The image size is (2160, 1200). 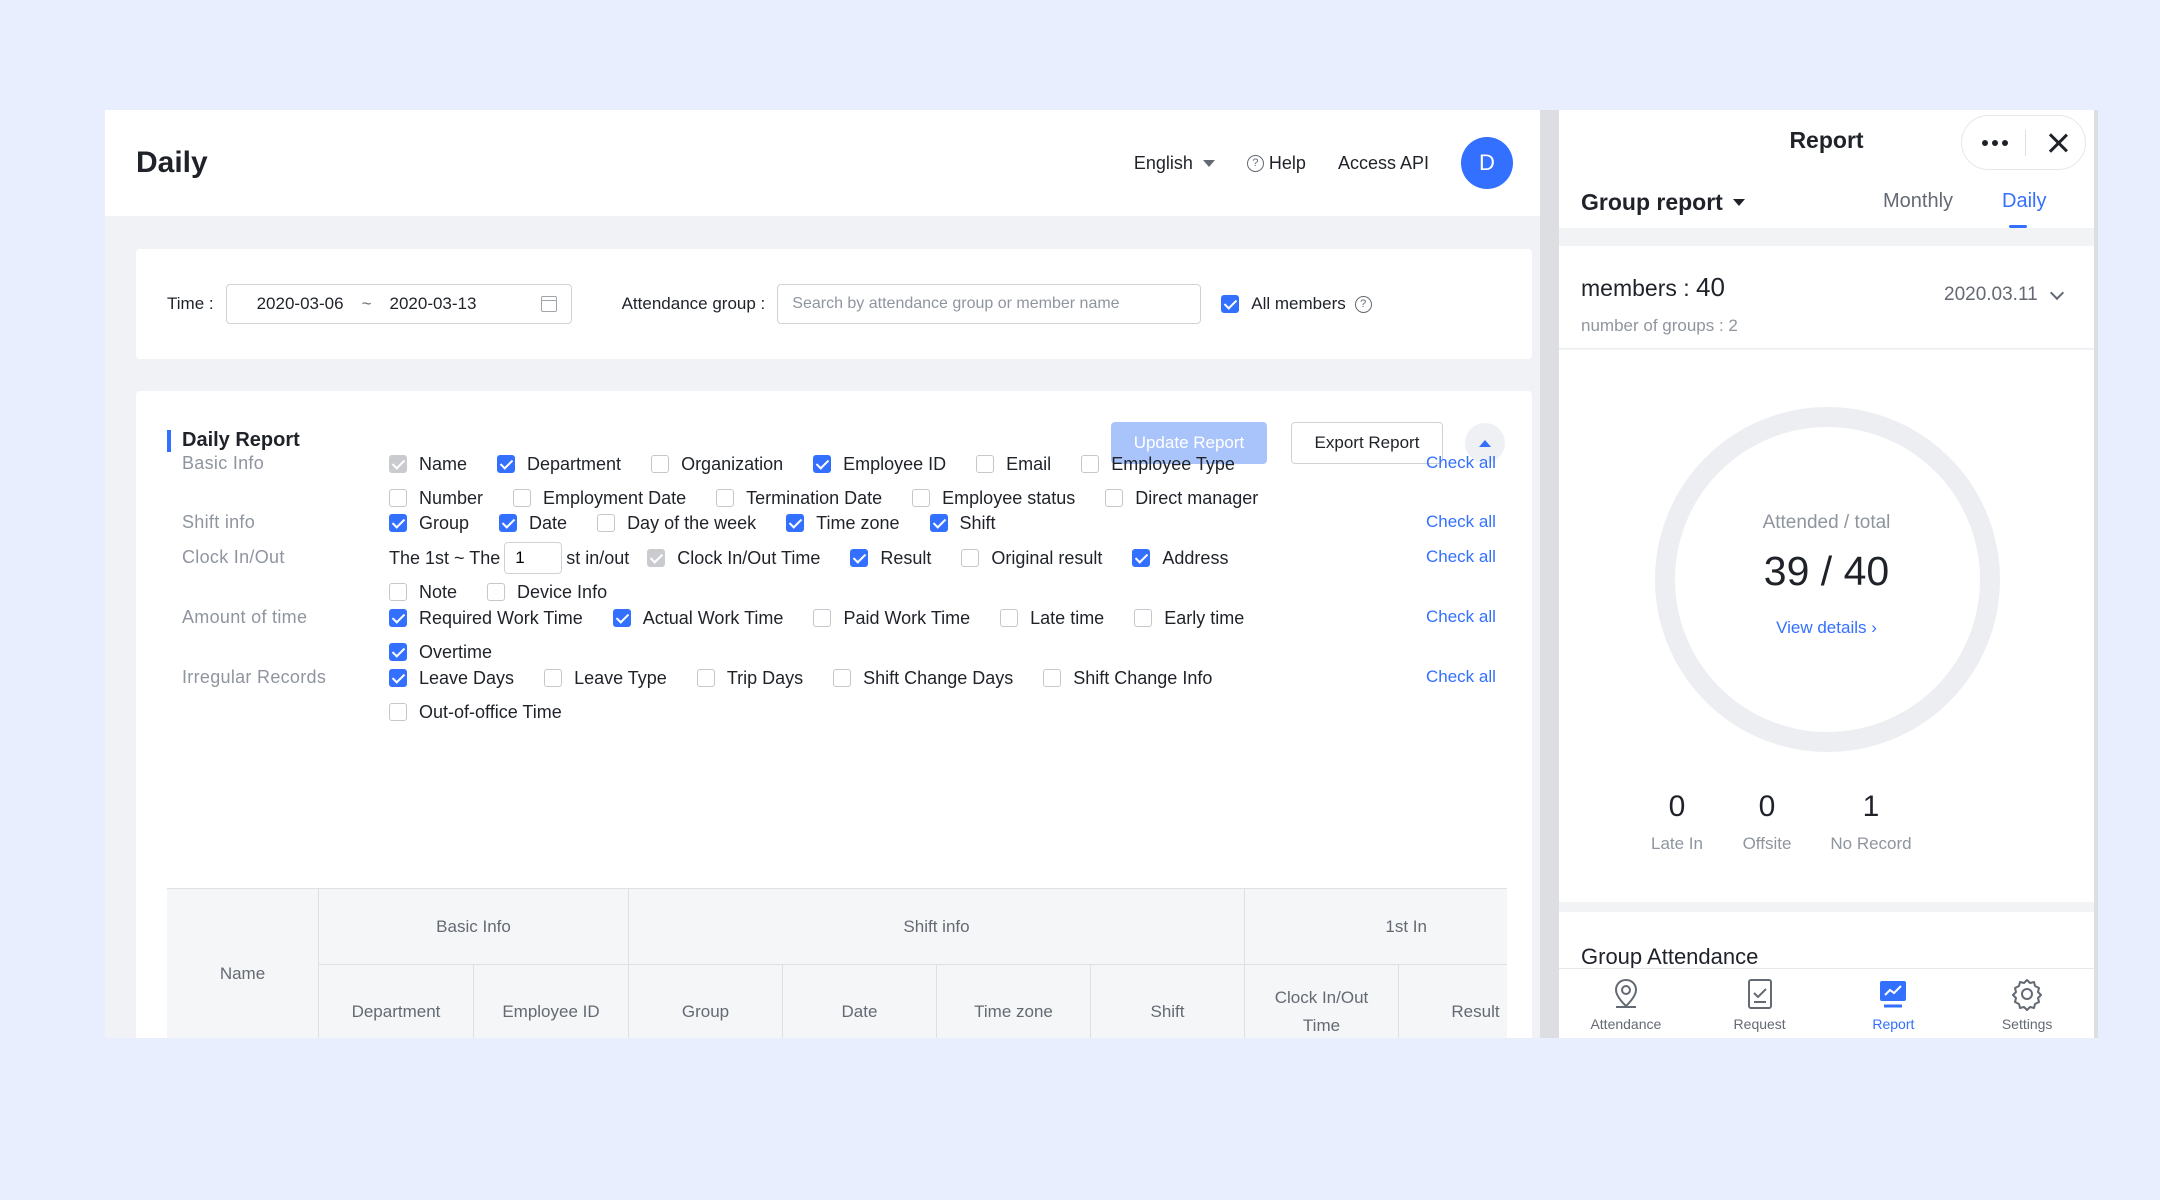 I want to click on option-checkbox-item: Leave Days, so click(x=451, y=678).